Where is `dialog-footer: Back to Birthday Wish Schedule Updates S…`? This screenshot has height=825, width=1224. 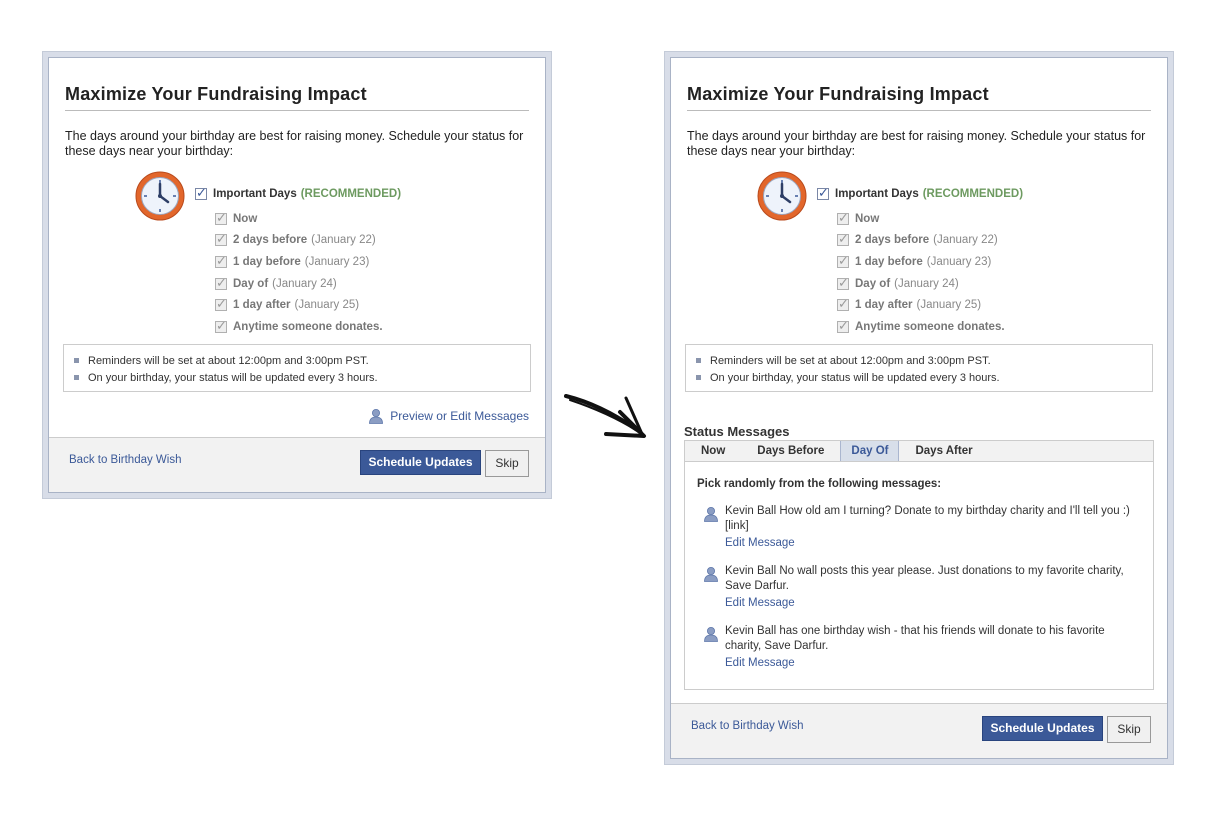
dialog-footer: Back to Birthday Wish Schedule Updates S… is located at coordinates (919, 730).